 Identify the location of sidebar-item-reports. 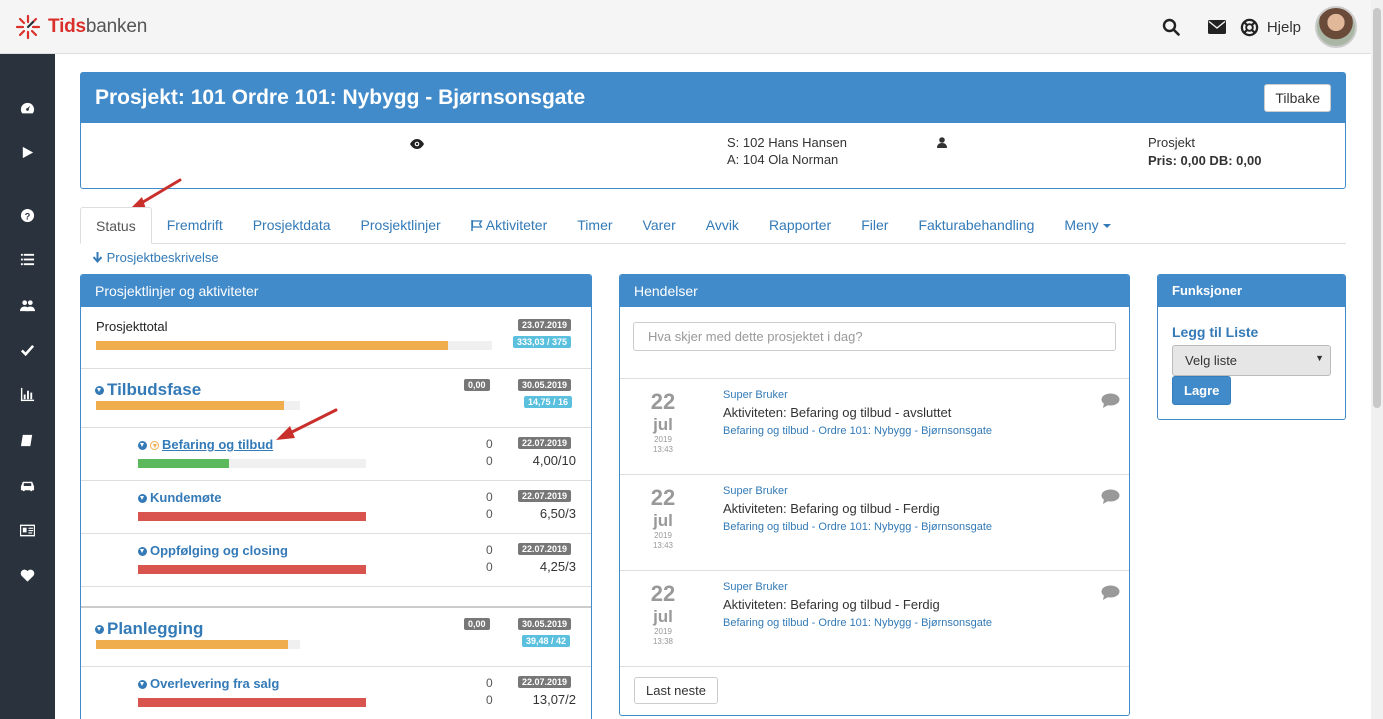
(27, 394).